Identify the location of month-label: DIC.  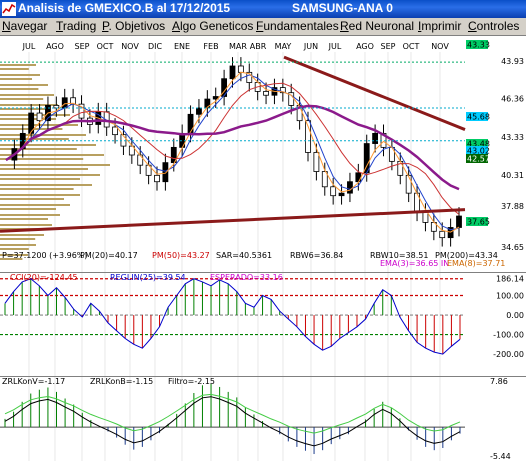
(155, 46).